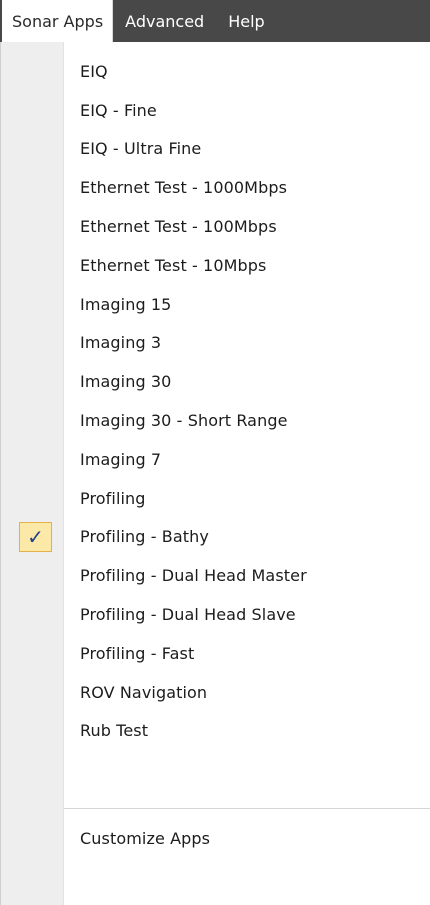 The image size is (430, 905). What do you see at coordinates (215, 731) in the screenshot?
I see `menu-item-rub-test: Rub Test` at bounding box center [215, 731].